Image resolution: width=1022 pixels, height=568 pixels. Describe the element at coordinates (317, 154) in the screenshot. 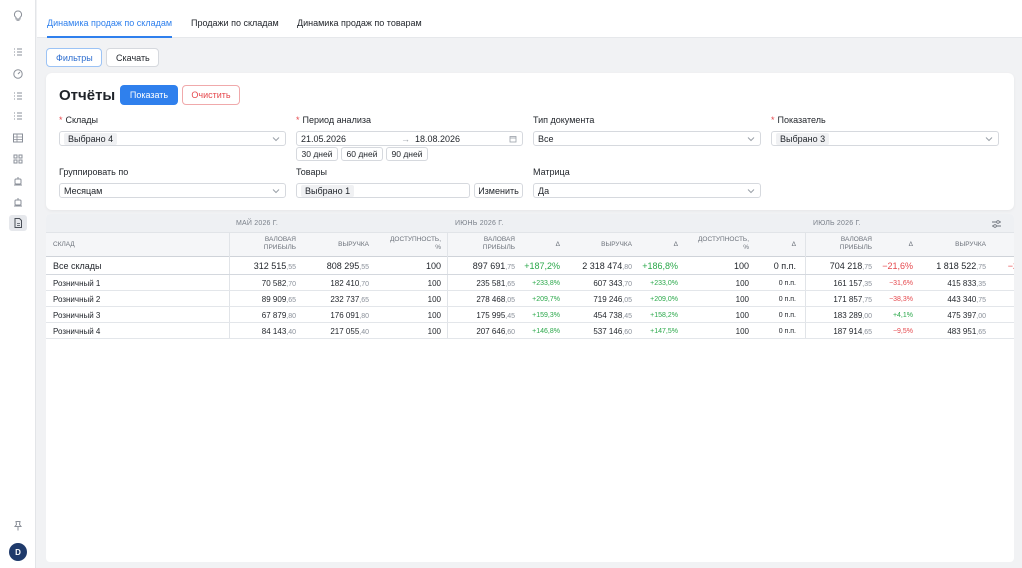

I see `range-30-days: 30 дней` at that location.